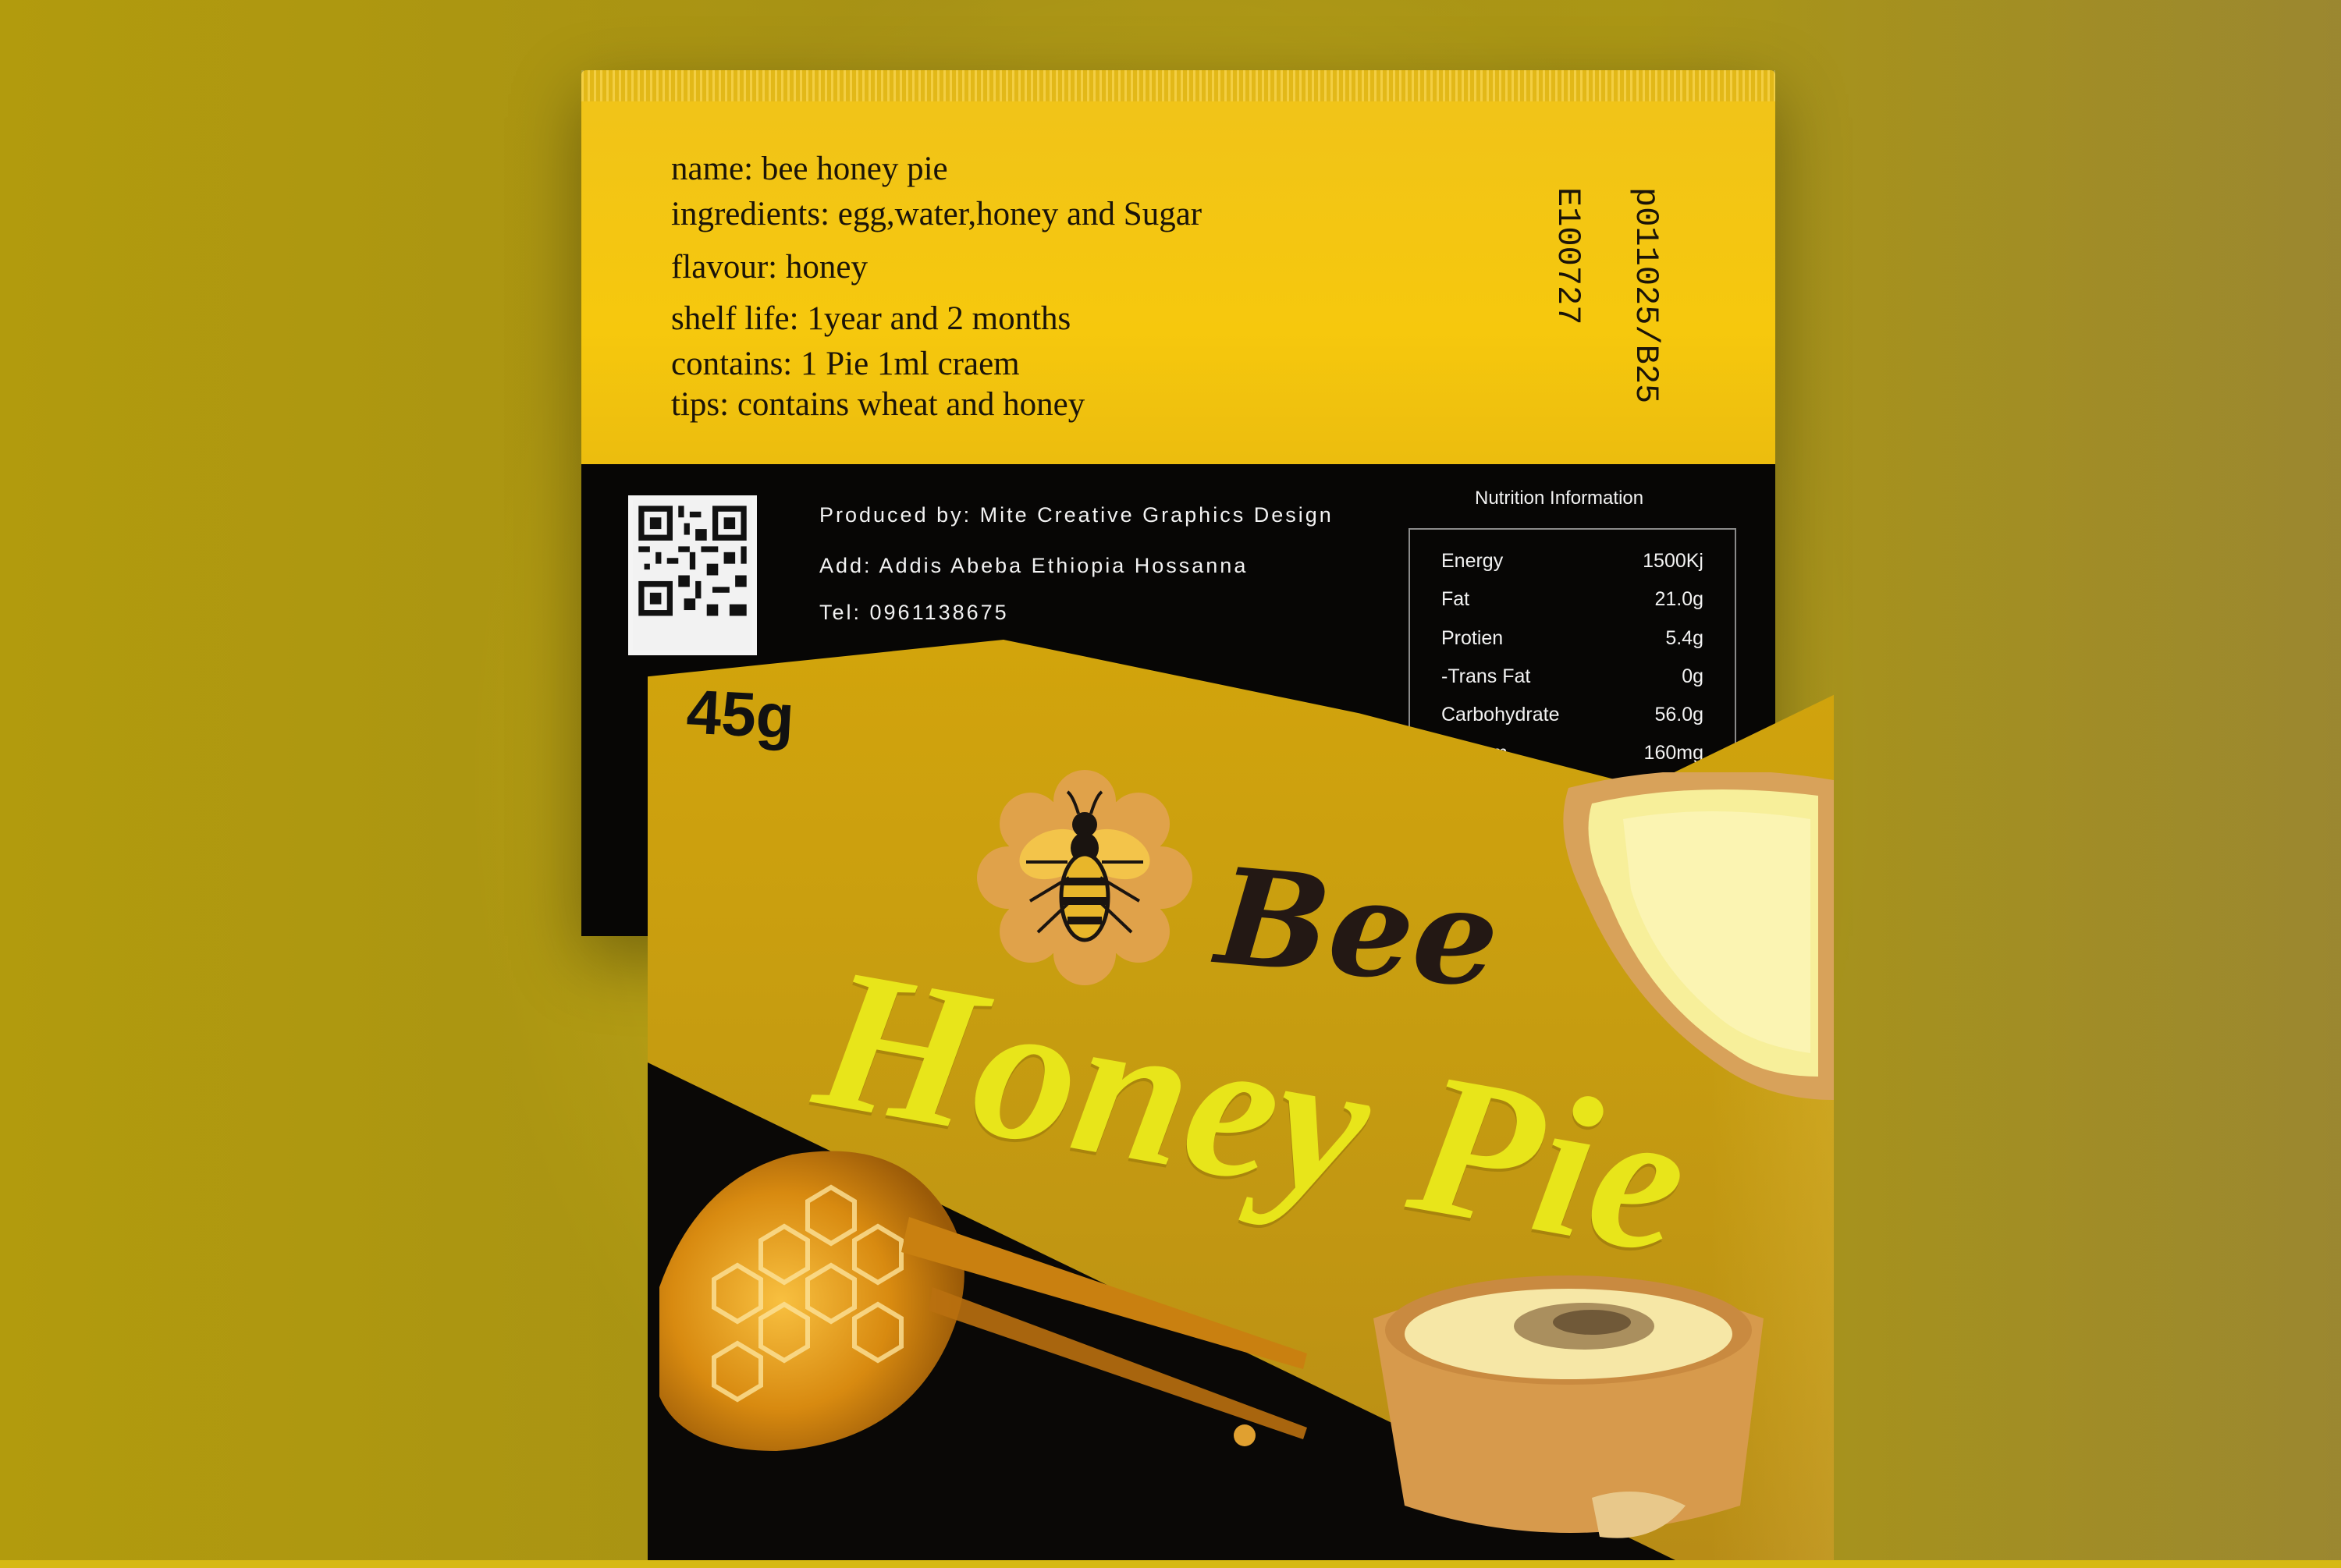  What do you see at coordinates (937, 214) in the screenshot?
I see `info-ingredients: ingredients: egg,water,honey and Sugar` at bounding box center [937, 214].